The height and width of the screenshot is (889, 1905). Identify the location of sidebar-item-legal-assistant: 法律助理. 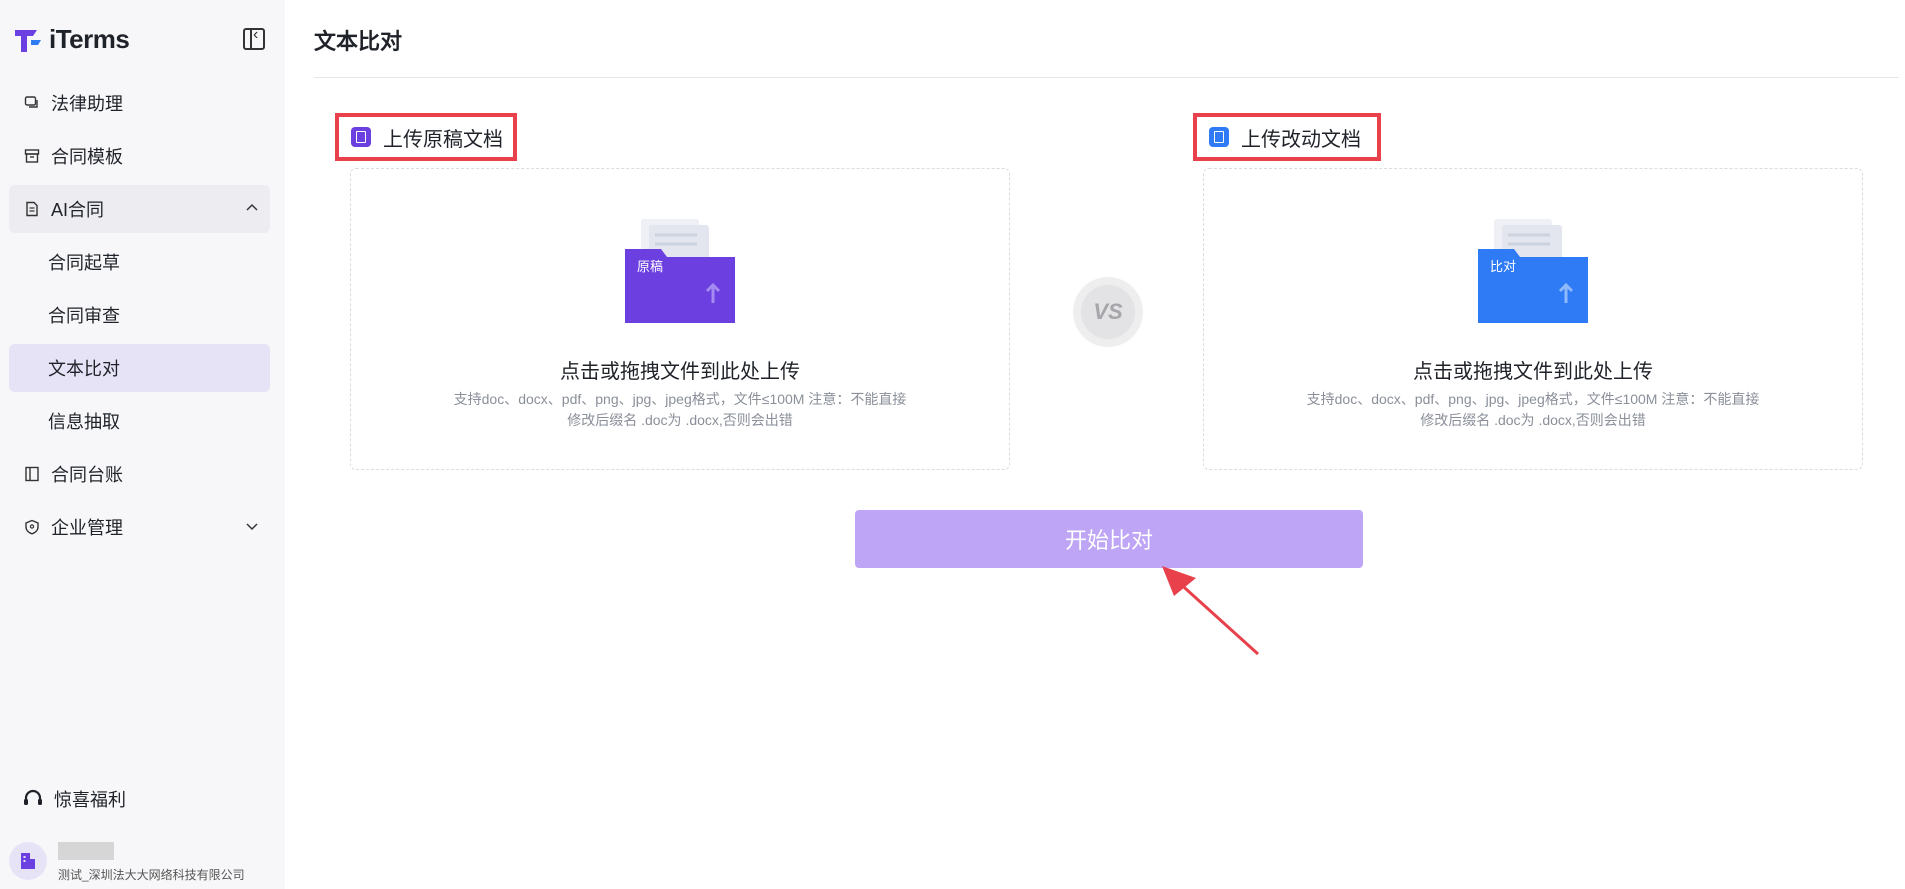
(139, 103).